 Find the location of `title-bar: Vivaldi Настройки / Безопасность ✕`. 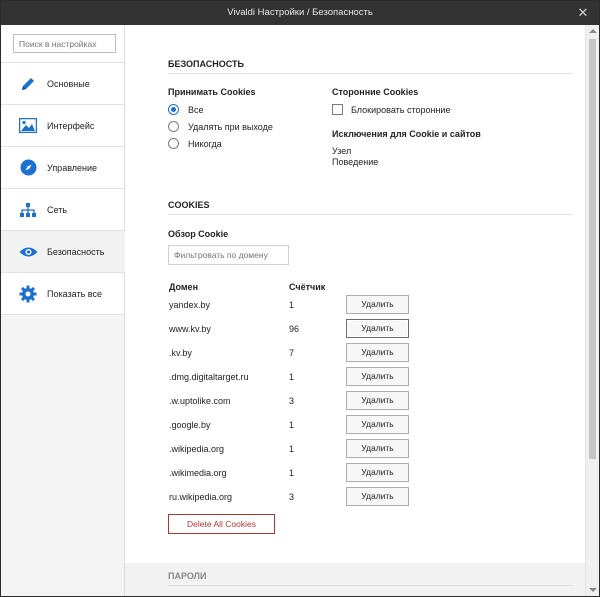

title-bar: Vivaldi Настройки / Безопасность ✕ is located at coordinates (300, 13).